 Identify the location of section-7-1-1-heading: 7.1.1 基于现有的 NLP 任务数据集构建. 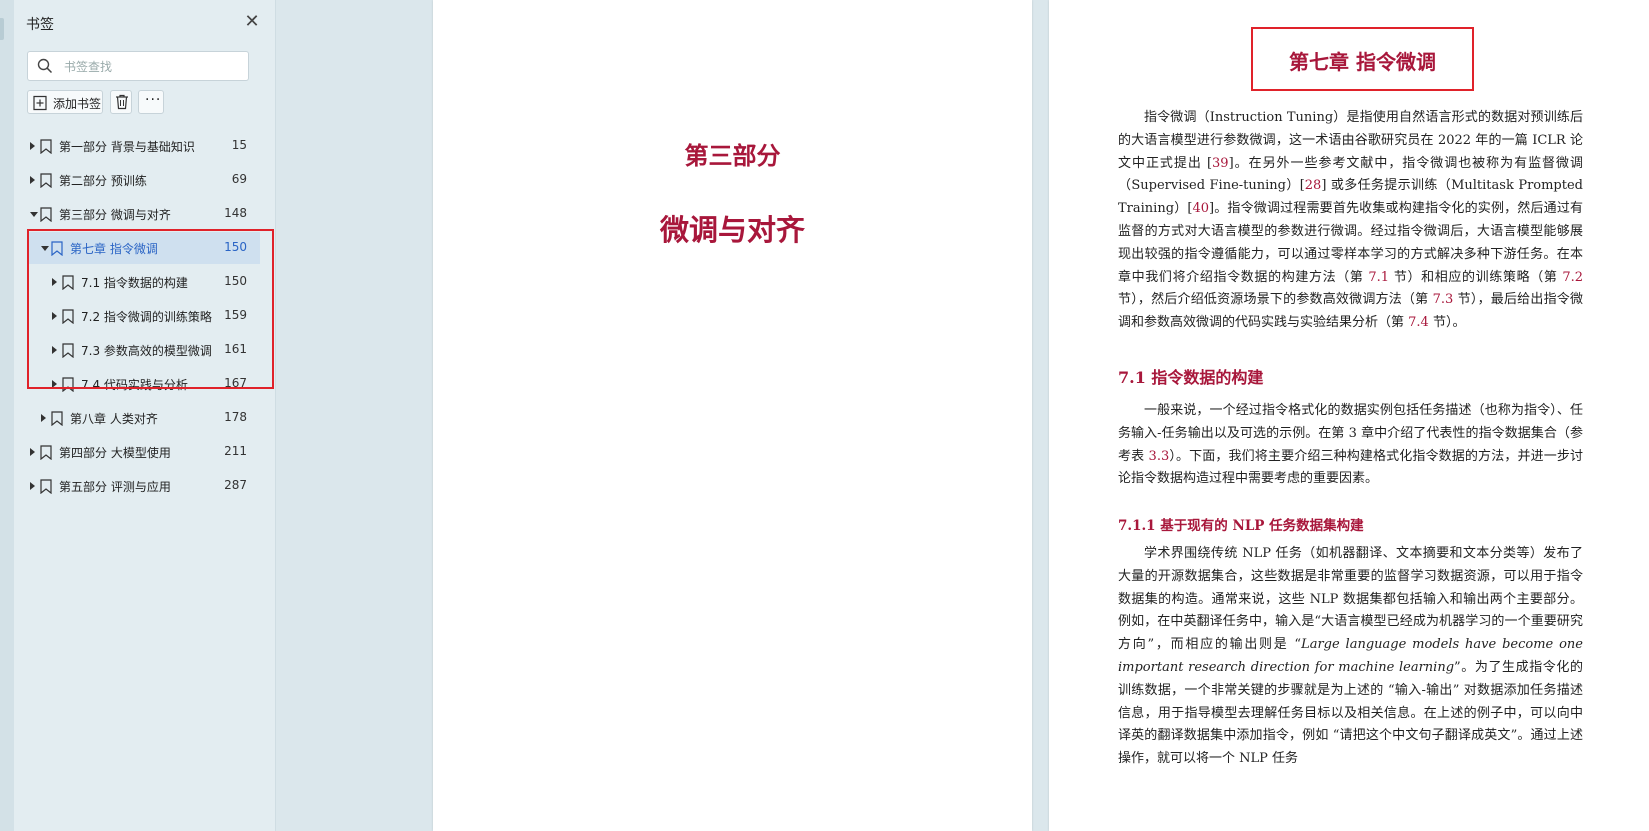
(1241, 526).